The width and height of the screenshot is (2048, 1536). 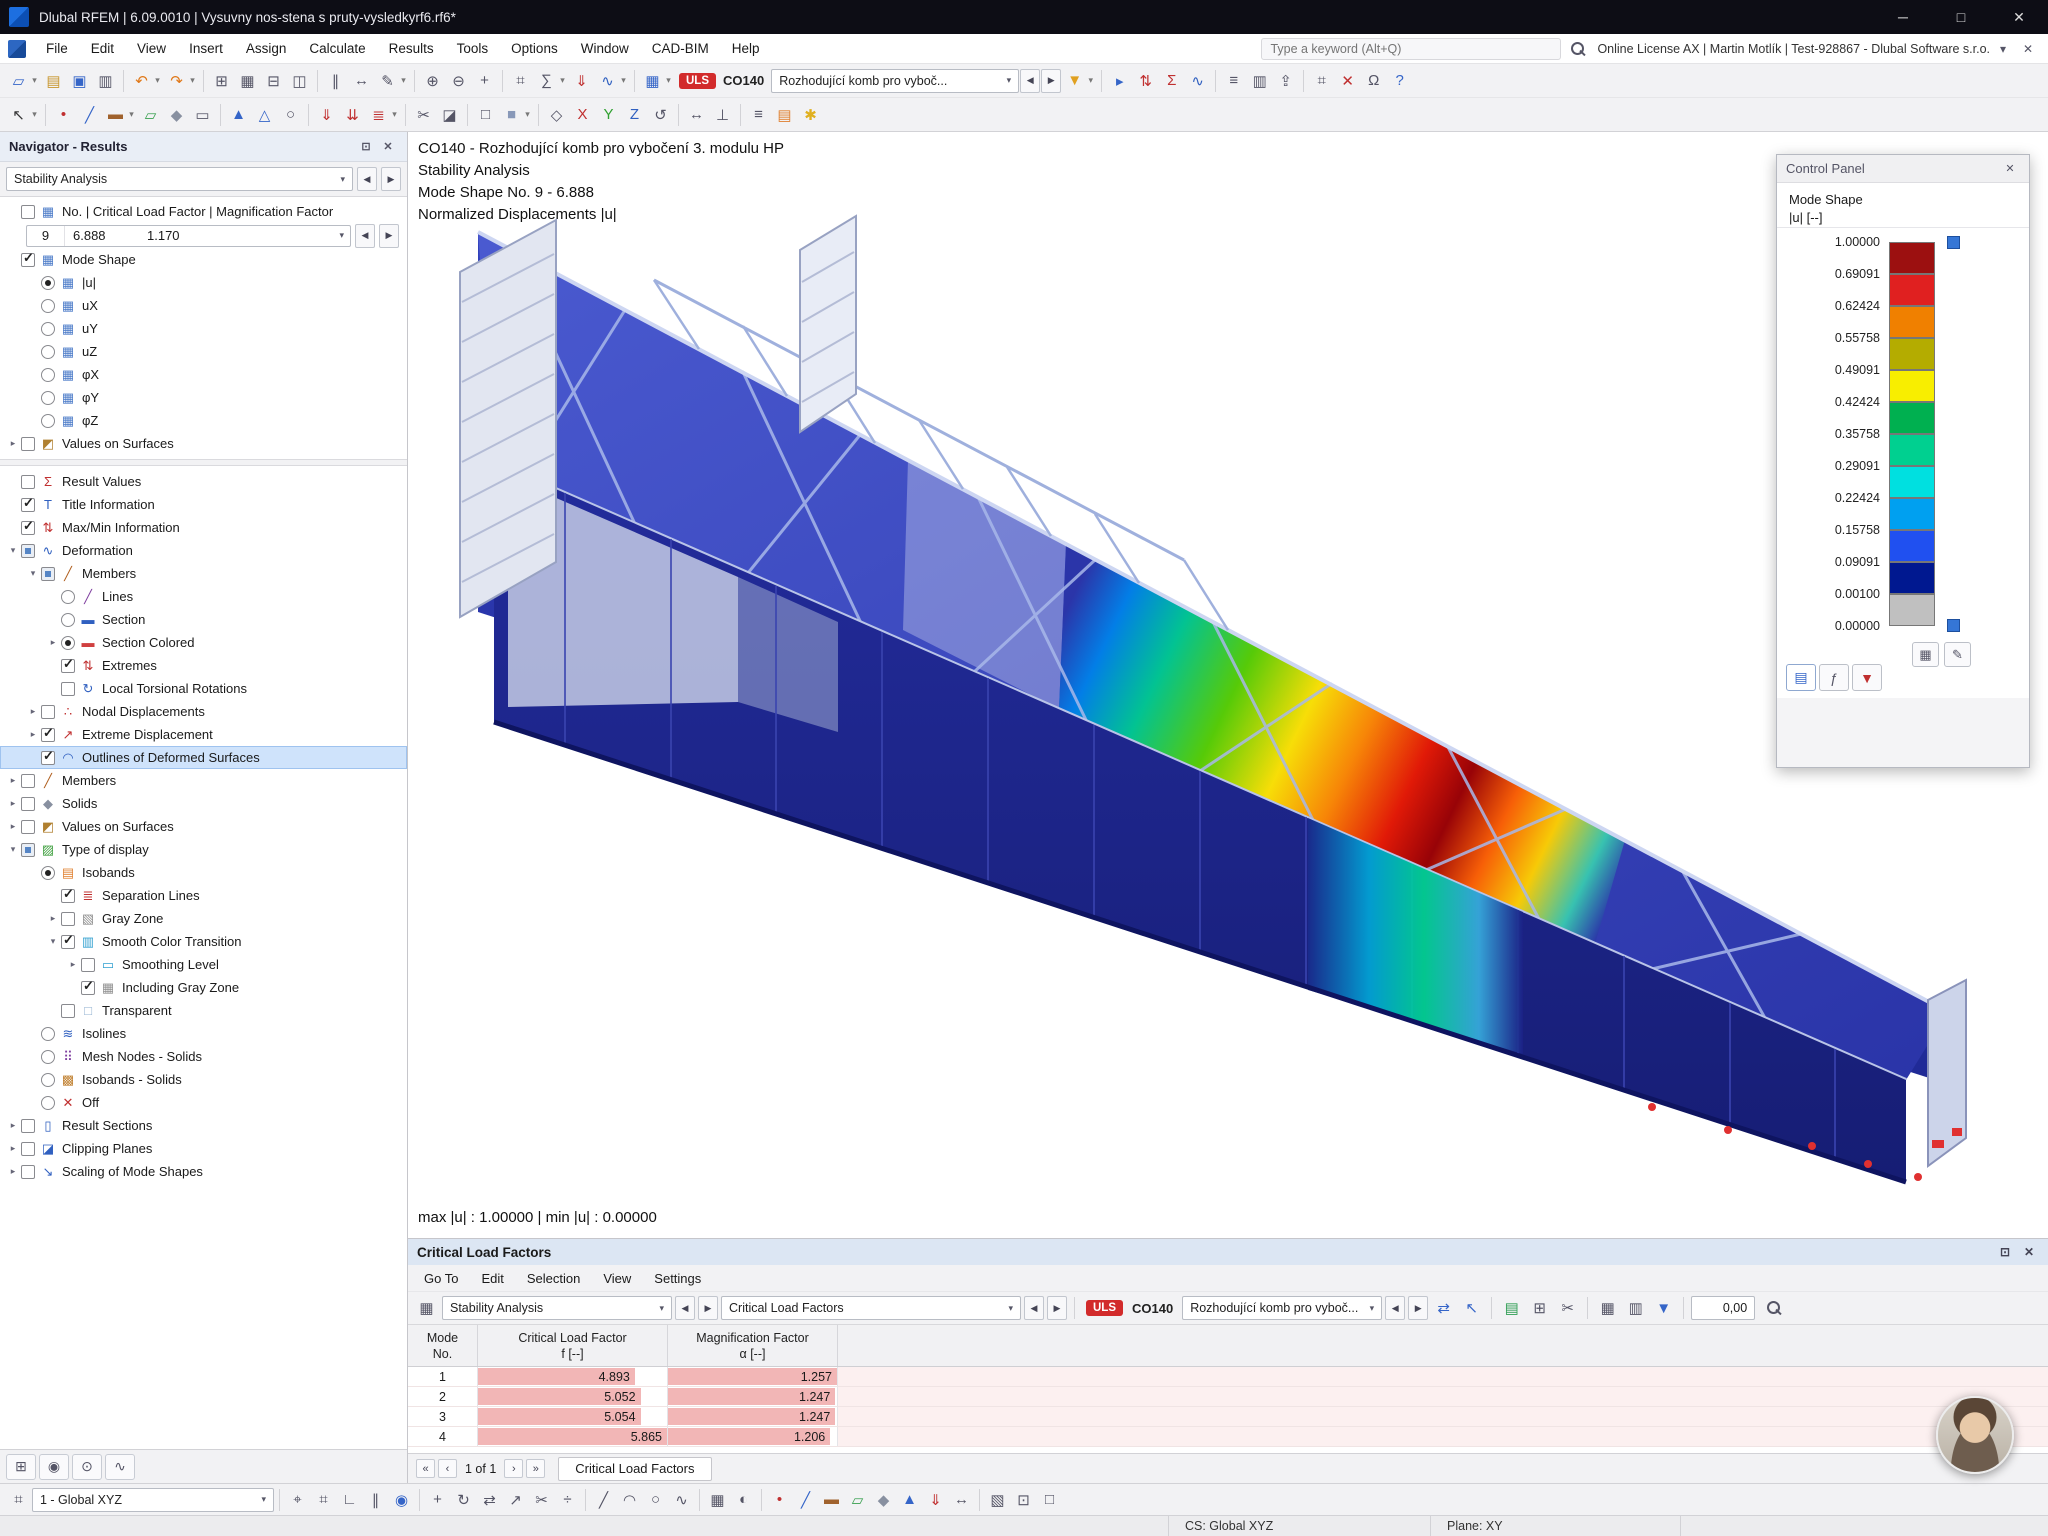 I want to click on menu-item: Calculate, so click(x=337, y=48).